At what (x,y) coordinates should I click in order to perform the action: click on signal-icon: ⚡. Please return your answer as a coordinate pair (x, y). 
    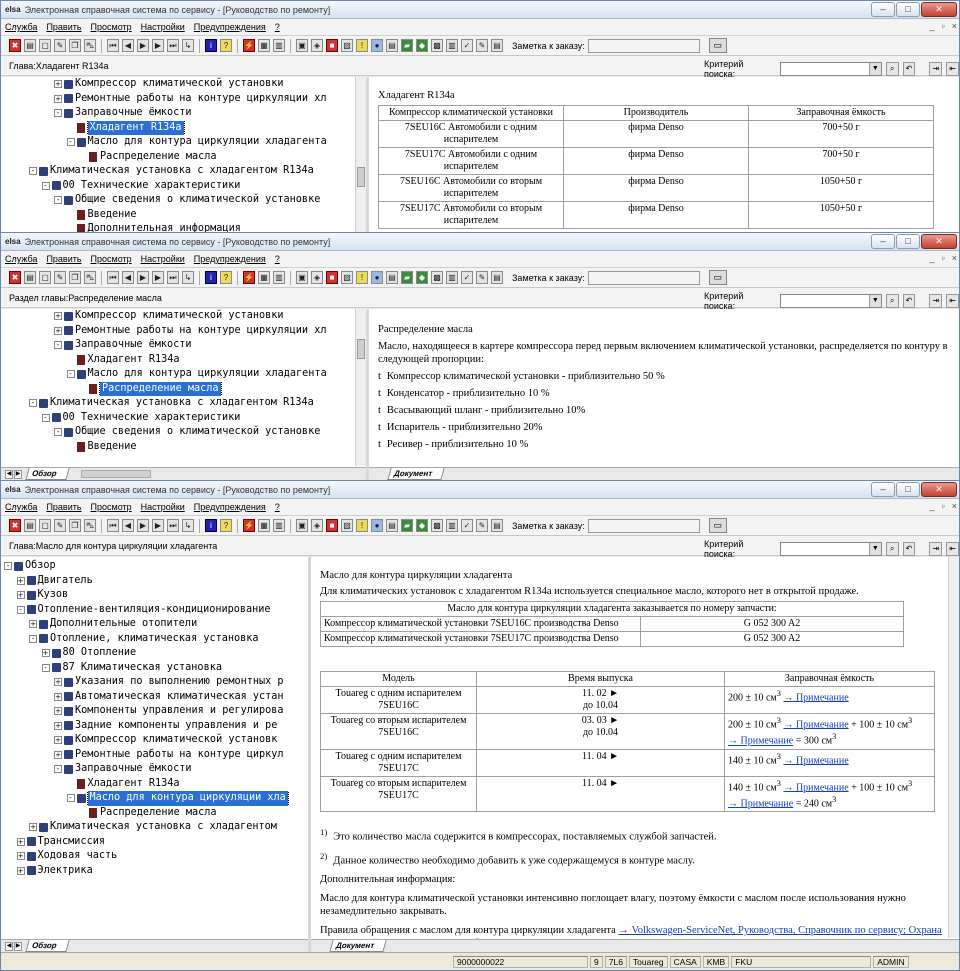
    Looking at the image, I should click on (249, 45).